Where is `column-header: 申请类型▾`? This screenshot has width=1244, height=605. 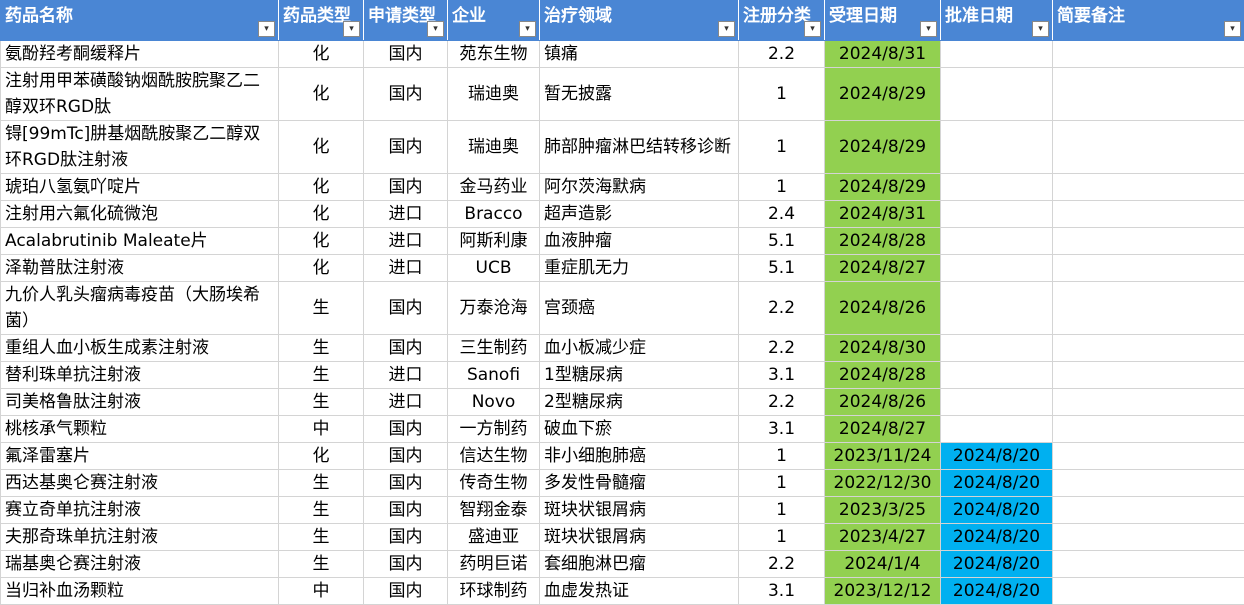 column-header: 申请类型▾ is located at coordinates (406, 21).